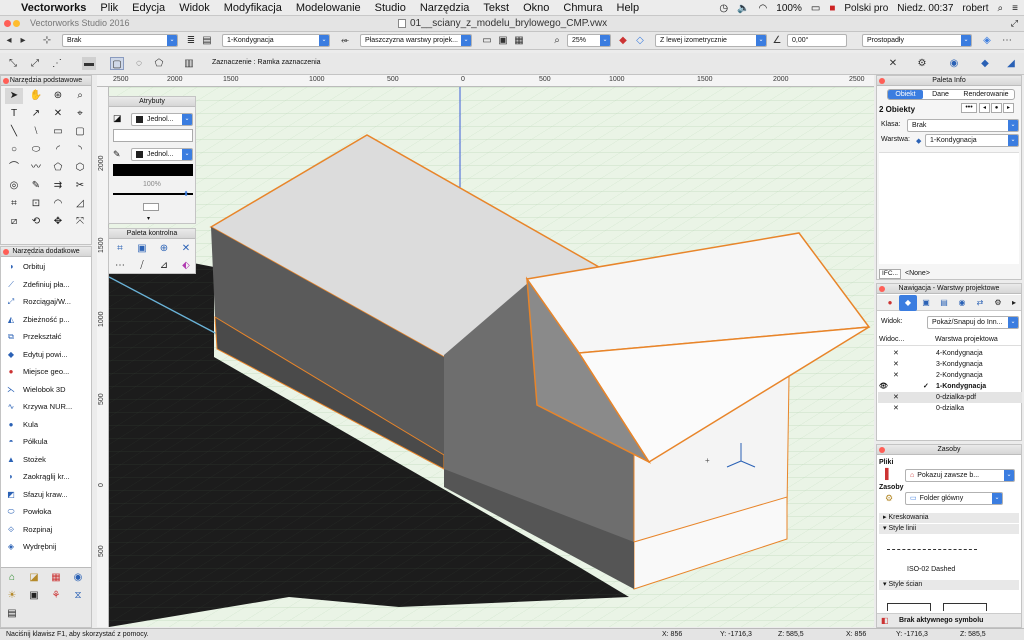 The width and height of the screenshot is (1024, 640). Describe the element at coordinates (36, 186) in the screenshot. I see `locus-tool-icon: ✎` at that location.